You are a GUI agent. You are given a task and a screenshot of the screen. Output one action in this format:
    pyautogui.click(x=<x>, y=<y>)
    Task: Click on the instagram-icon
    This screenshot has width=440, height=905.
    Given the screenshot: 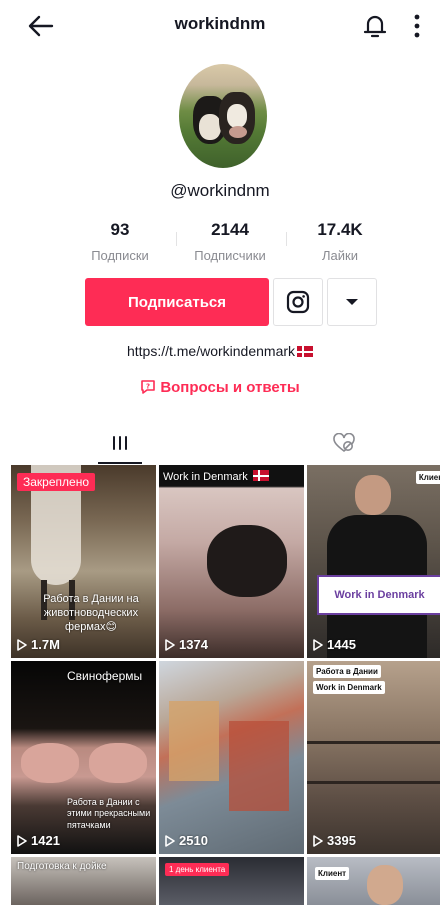 What is the action you would take?
    pyautogui.click(x=298, y=302)
    